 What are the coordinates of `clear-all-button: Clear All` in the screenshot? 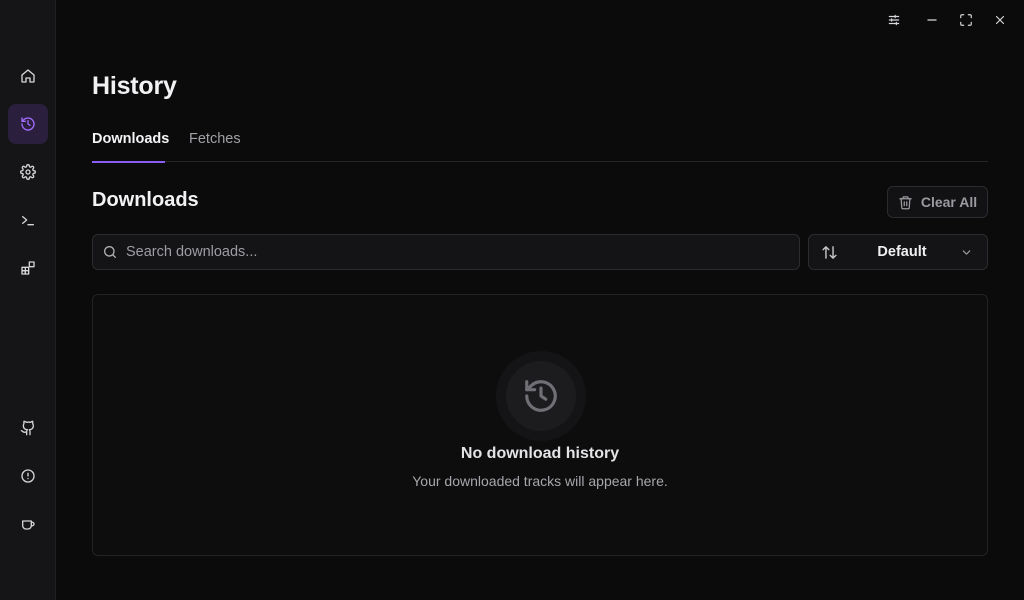 It's located at (937, 202).